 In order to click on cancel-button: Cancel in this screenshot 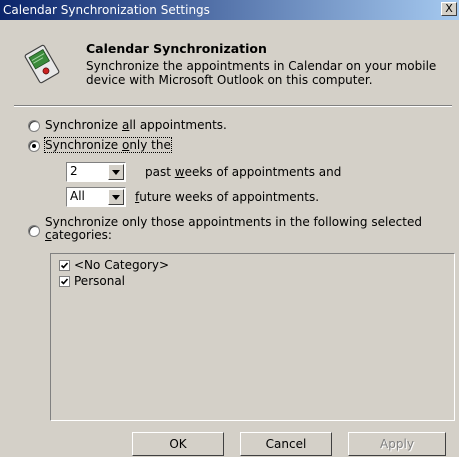, I will do `click(286, 444)`.